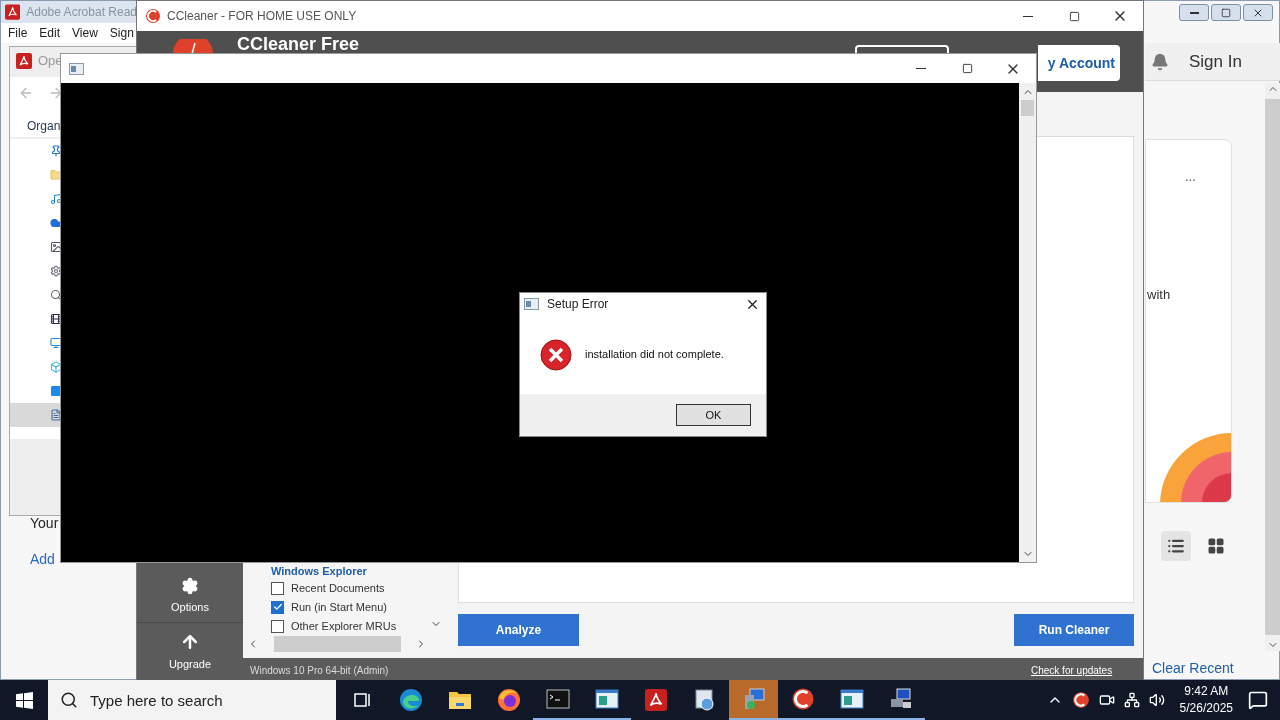 The height and width of the screenshot is (720, 1280). Describe the element at coordinates (556, 354) in the screenshot. I see `error-icon` at that location.